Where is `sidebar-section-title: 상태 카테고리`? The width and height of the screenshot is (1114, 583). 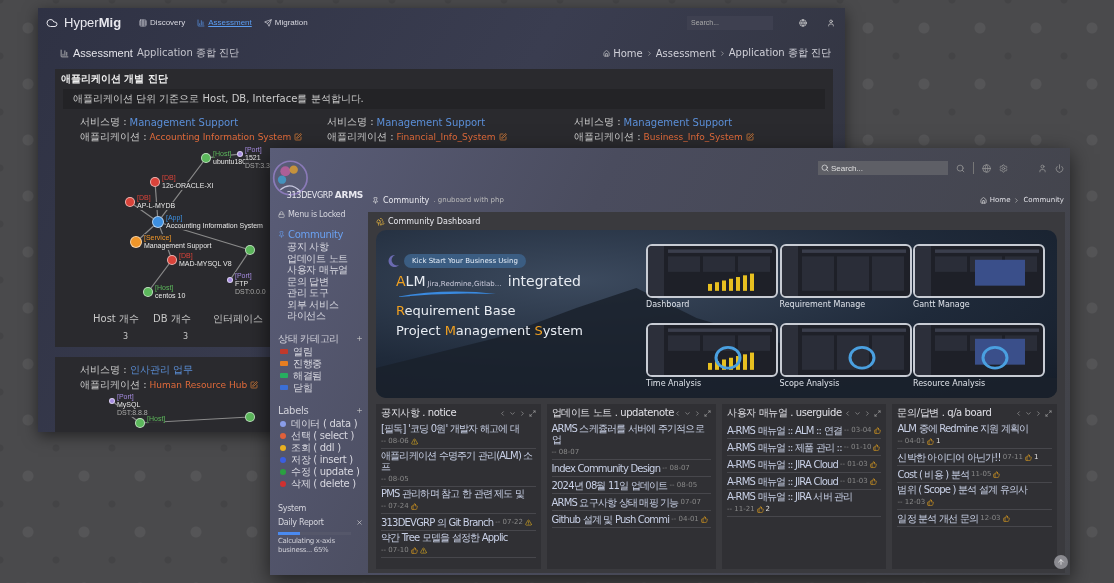 sidebar-section-title: 상태 카테고리 is located at coordinates (309, 338).